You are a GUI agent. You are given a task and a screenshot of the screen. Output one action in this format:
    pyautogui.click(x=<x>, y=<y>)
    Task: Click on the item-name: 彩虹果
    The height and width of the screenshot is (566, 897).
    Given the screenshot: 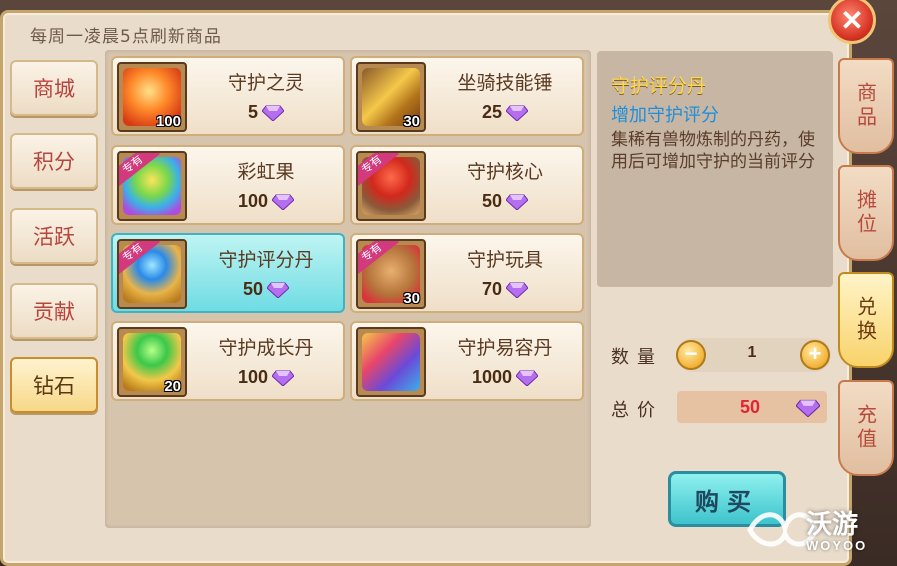 What is the action you would take?
    pyautogui.click(x=266, y=172)
    